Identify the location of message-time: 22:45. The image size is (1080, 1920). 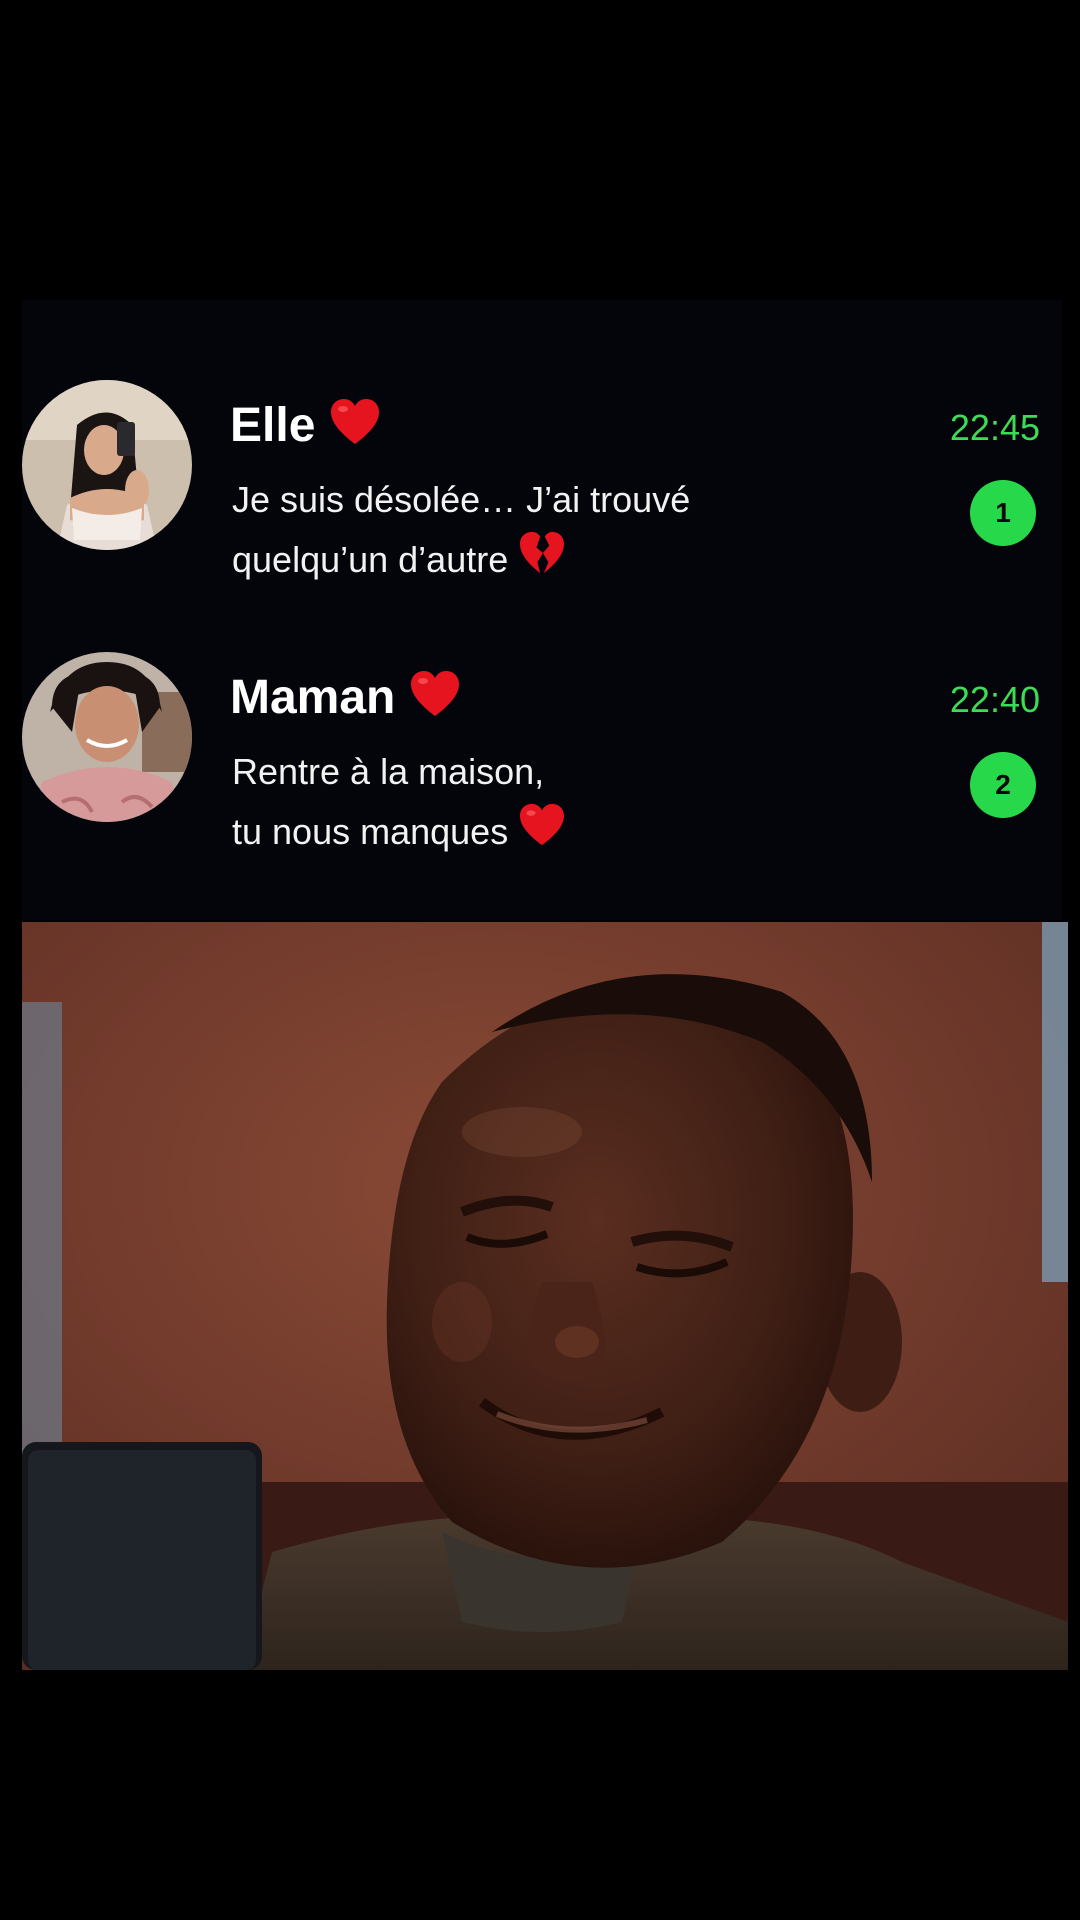
(994, 427).